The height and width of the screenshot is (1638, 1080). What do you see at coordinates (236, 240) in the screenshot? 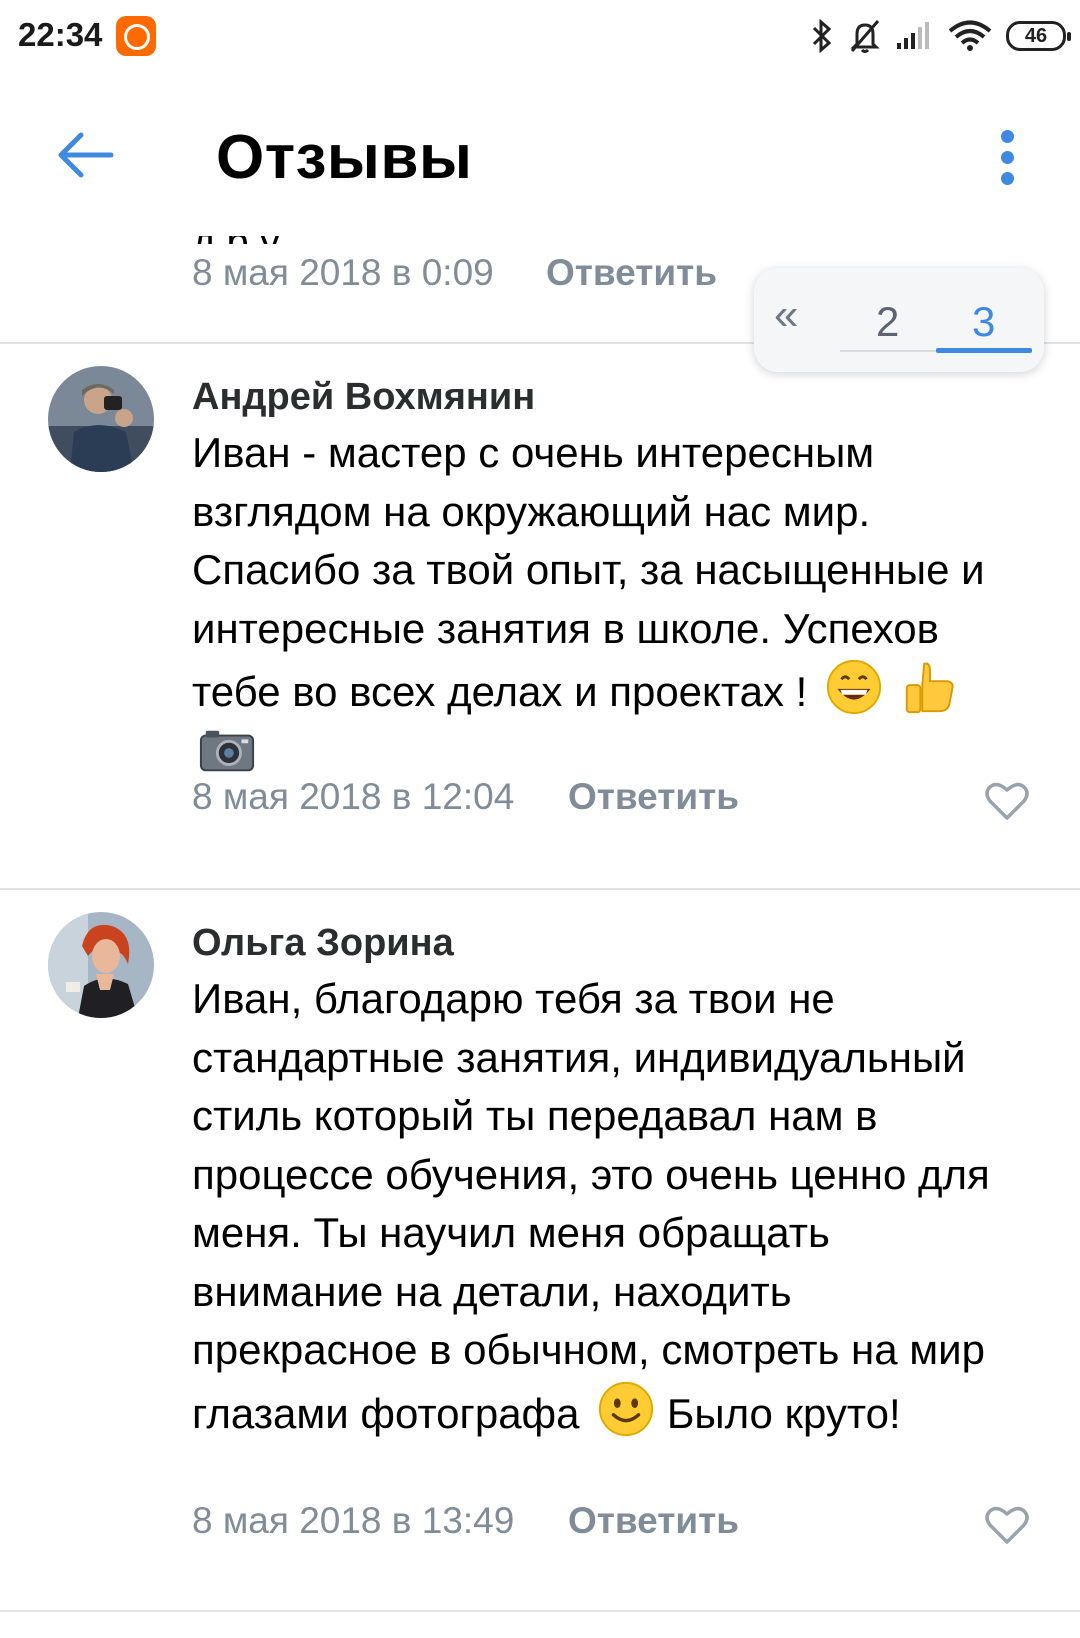
I see `previous-comment-text: д р у` at bounding box center [236, 240].